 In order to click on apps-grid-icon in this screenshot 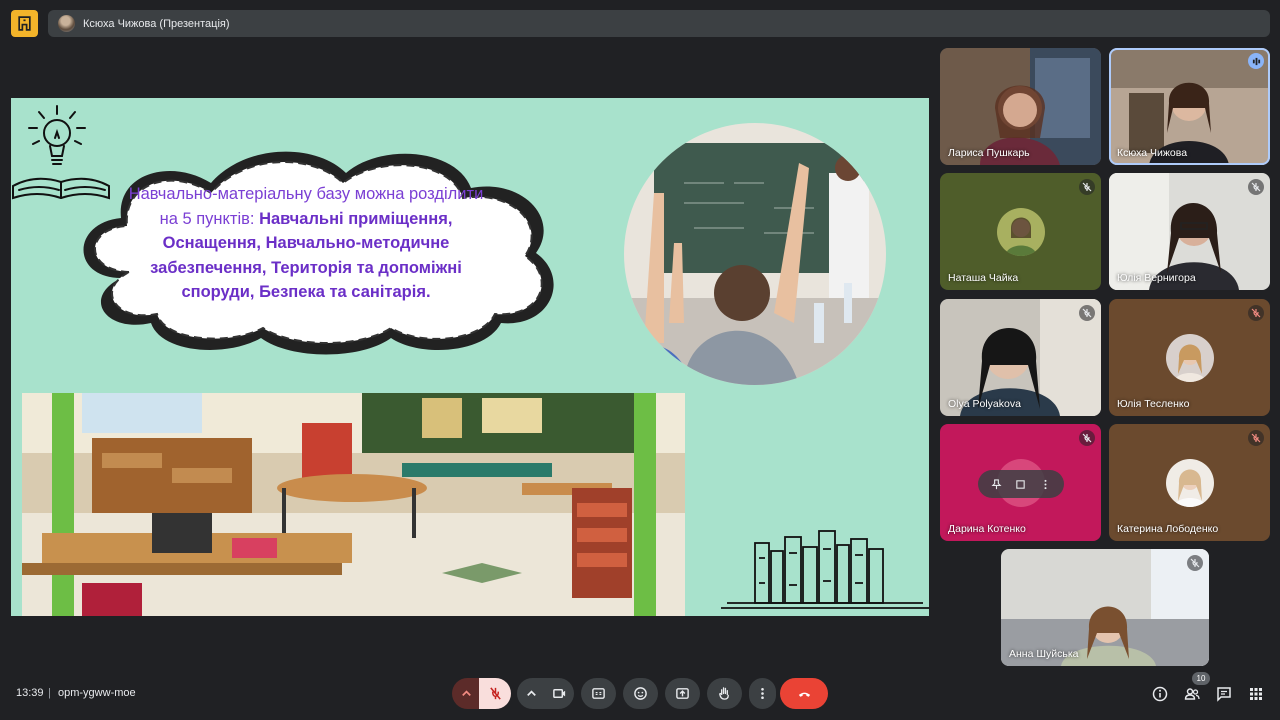, I will do `click(1256, 694)`.